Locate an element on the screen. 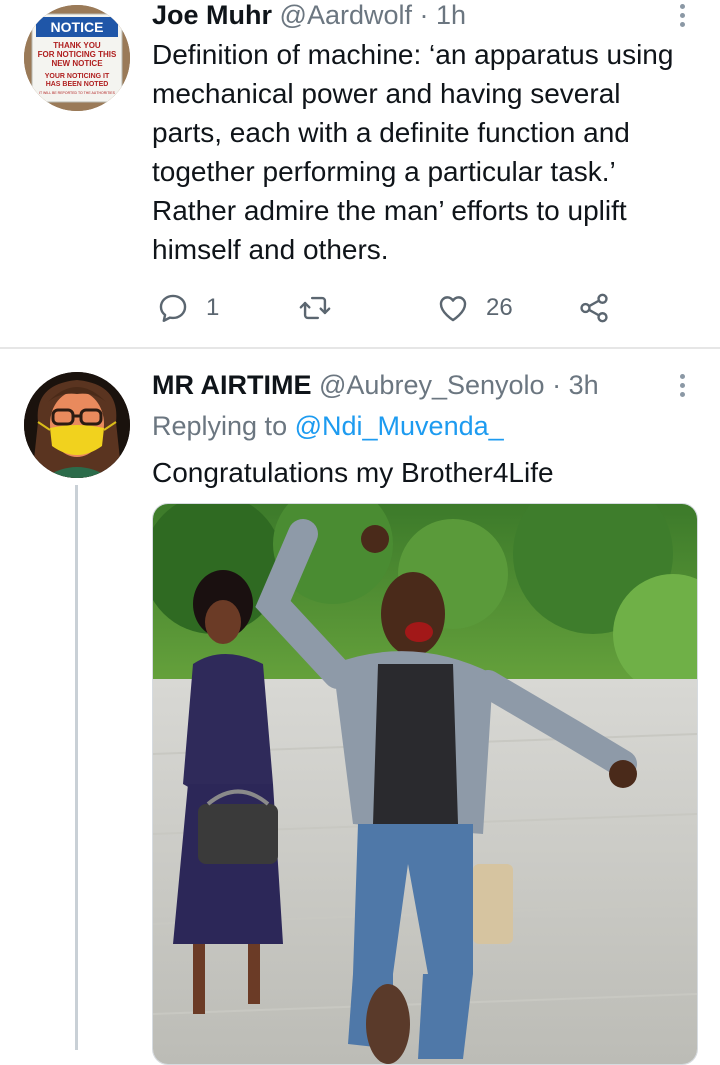 Image resolution: width=720 pixels, height=1065 pixels. thread-connector-line is located at coordinates (76, 767).